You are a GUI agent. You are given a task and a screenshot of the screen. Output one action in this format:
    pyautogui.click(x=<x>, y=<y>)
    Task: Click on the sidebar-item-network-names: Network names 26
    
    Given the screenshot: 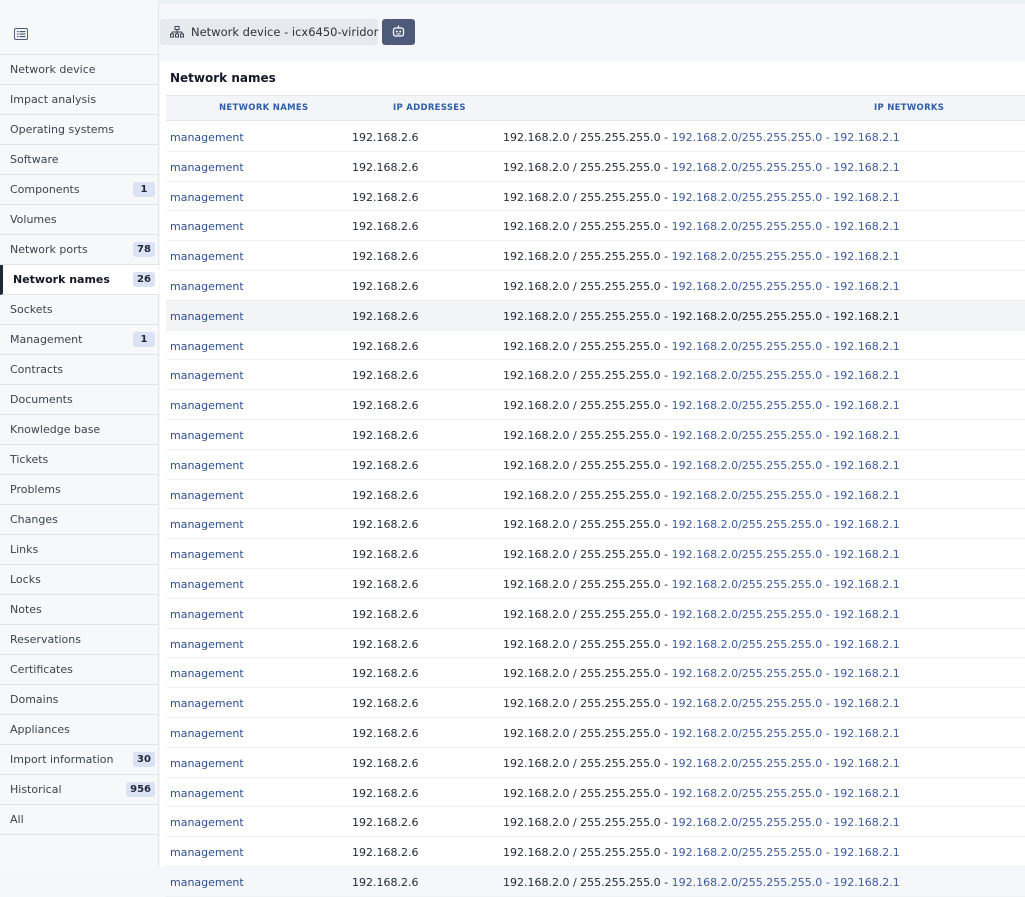 What is the action you would take?
    pyautogui.click(x=79, y=280)
    